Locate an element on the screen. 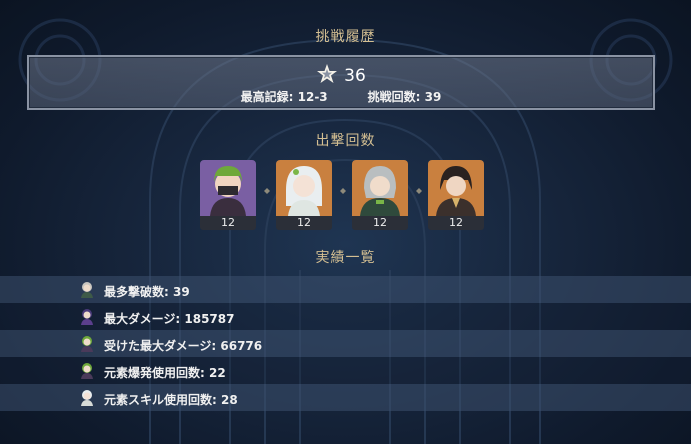  achievement-row: 元素爆発使用回数: 22 is located at coordinates (345, 370).